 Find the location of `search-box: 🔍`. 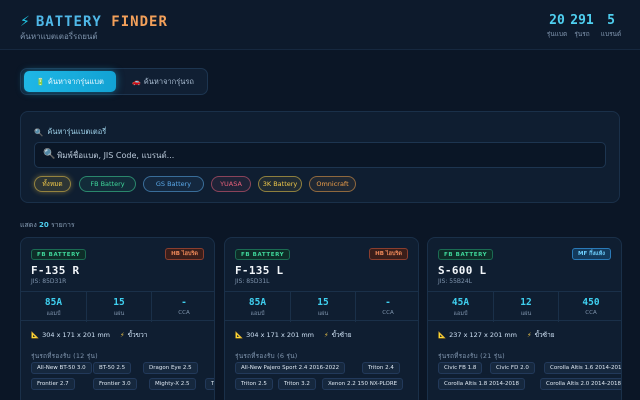

search-box: 🔍 is located at coordinates (320, 155).